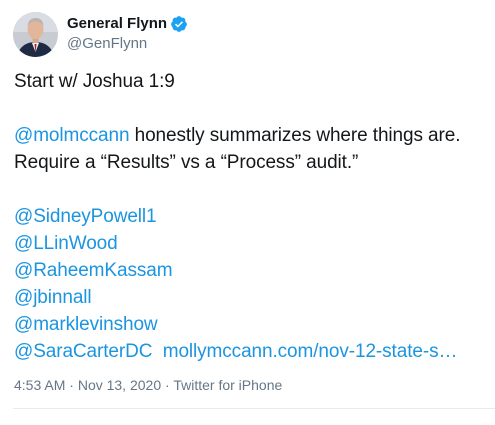  What do you see at coordinates (249, 243) in the screenshot?
I see `mention-line: @LLinWood` at bounding box center [249, 243].